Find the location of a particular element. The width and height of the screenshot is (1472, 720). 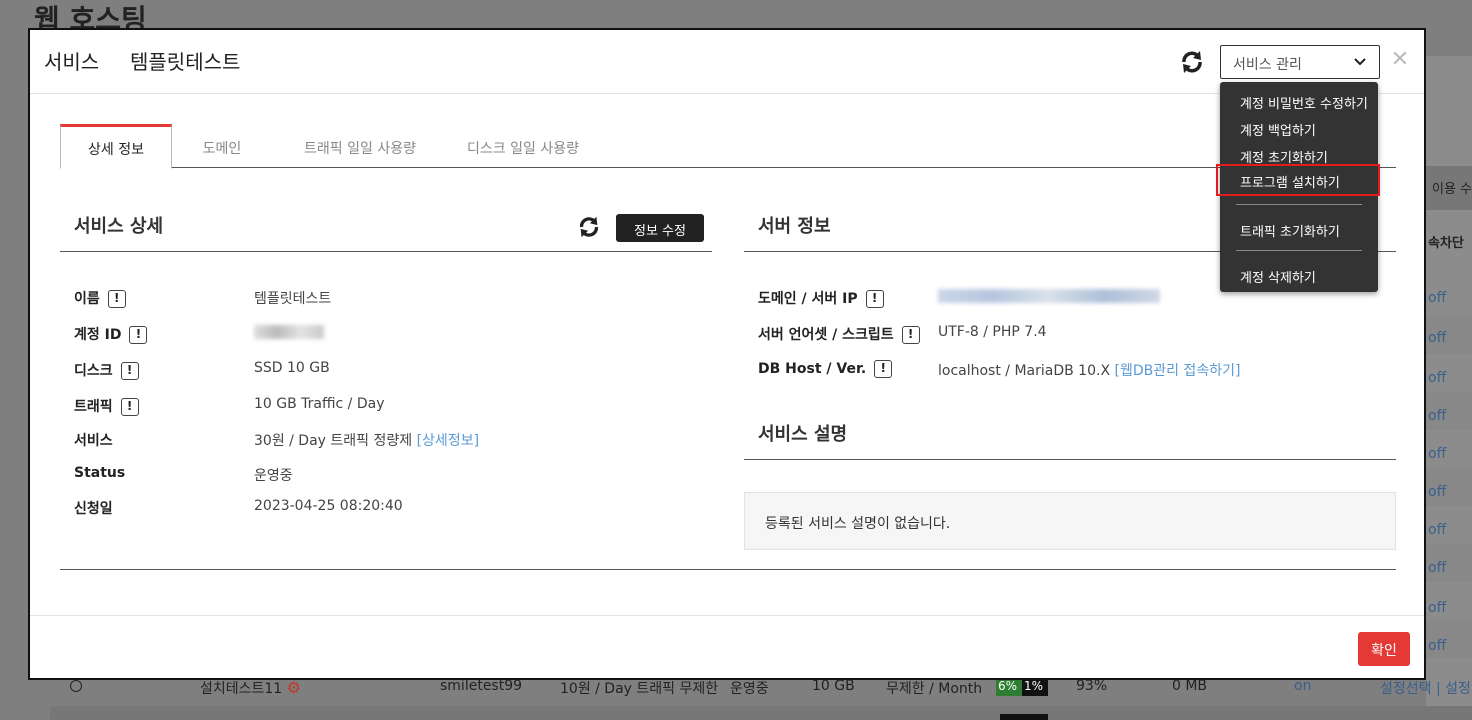

account-id-value-redacted is located at coordinates (289, 332).